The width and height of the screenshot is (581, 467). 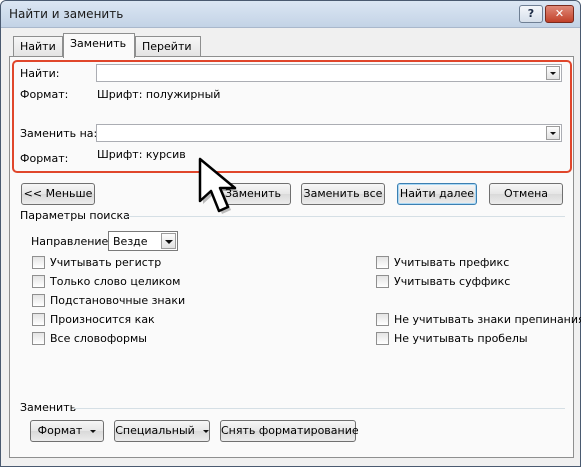 What do you see at coordinates (168, 46) in the screenshot?
I see `tab-goto: Перейти` at bounding box center [168, 46].